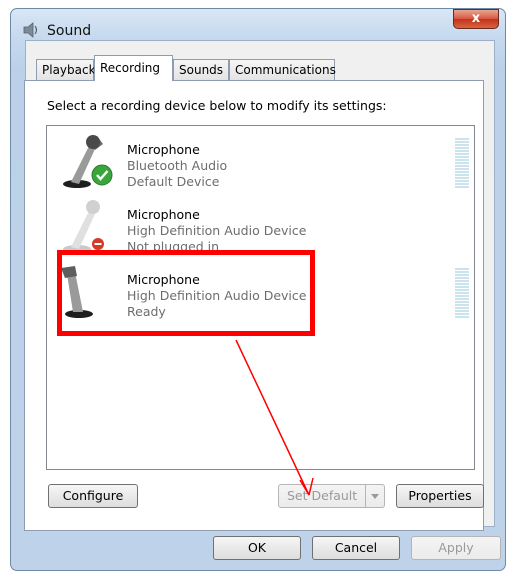 The image size is (512, 578). I want to click on set-default-button: Set Default, so click(331, 496).